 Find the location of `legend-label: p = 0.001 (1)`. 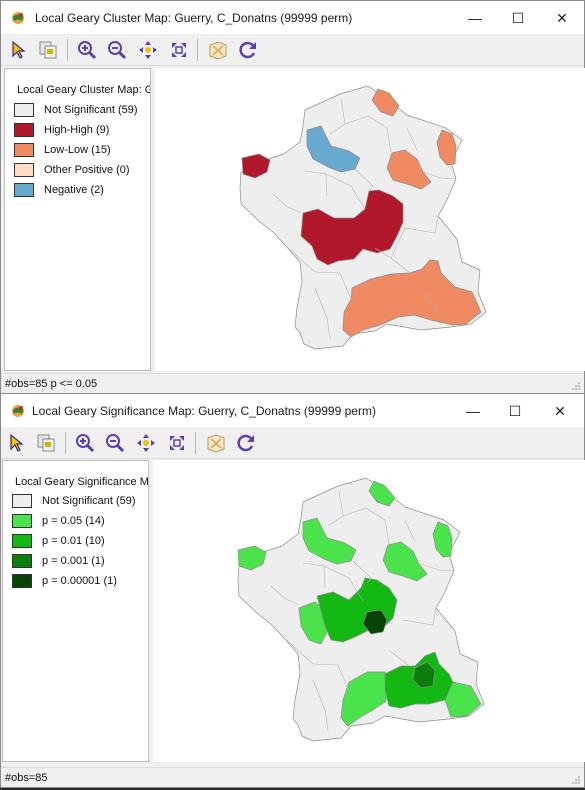

legend-label: p = 0.001 (1) is located at coordinates (73, 561).